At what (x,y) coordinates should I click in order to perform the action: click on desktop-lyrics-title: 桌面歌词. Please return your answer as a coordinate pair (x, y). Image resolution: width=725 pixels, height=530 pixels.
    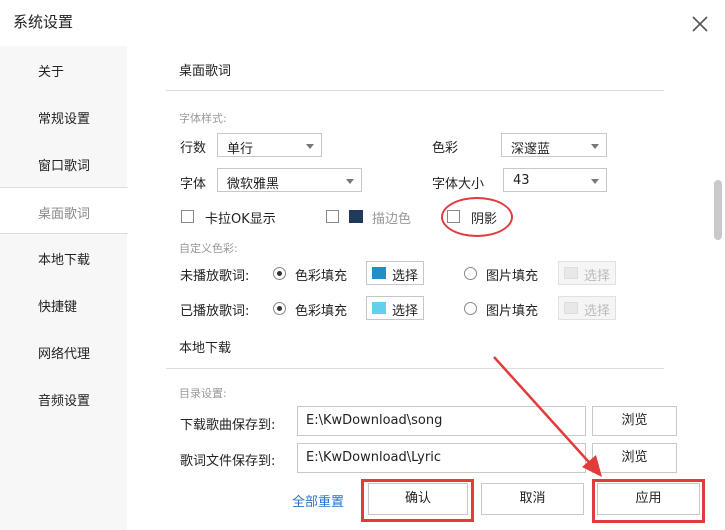
    Looking at the image, I should click on (205, 71).